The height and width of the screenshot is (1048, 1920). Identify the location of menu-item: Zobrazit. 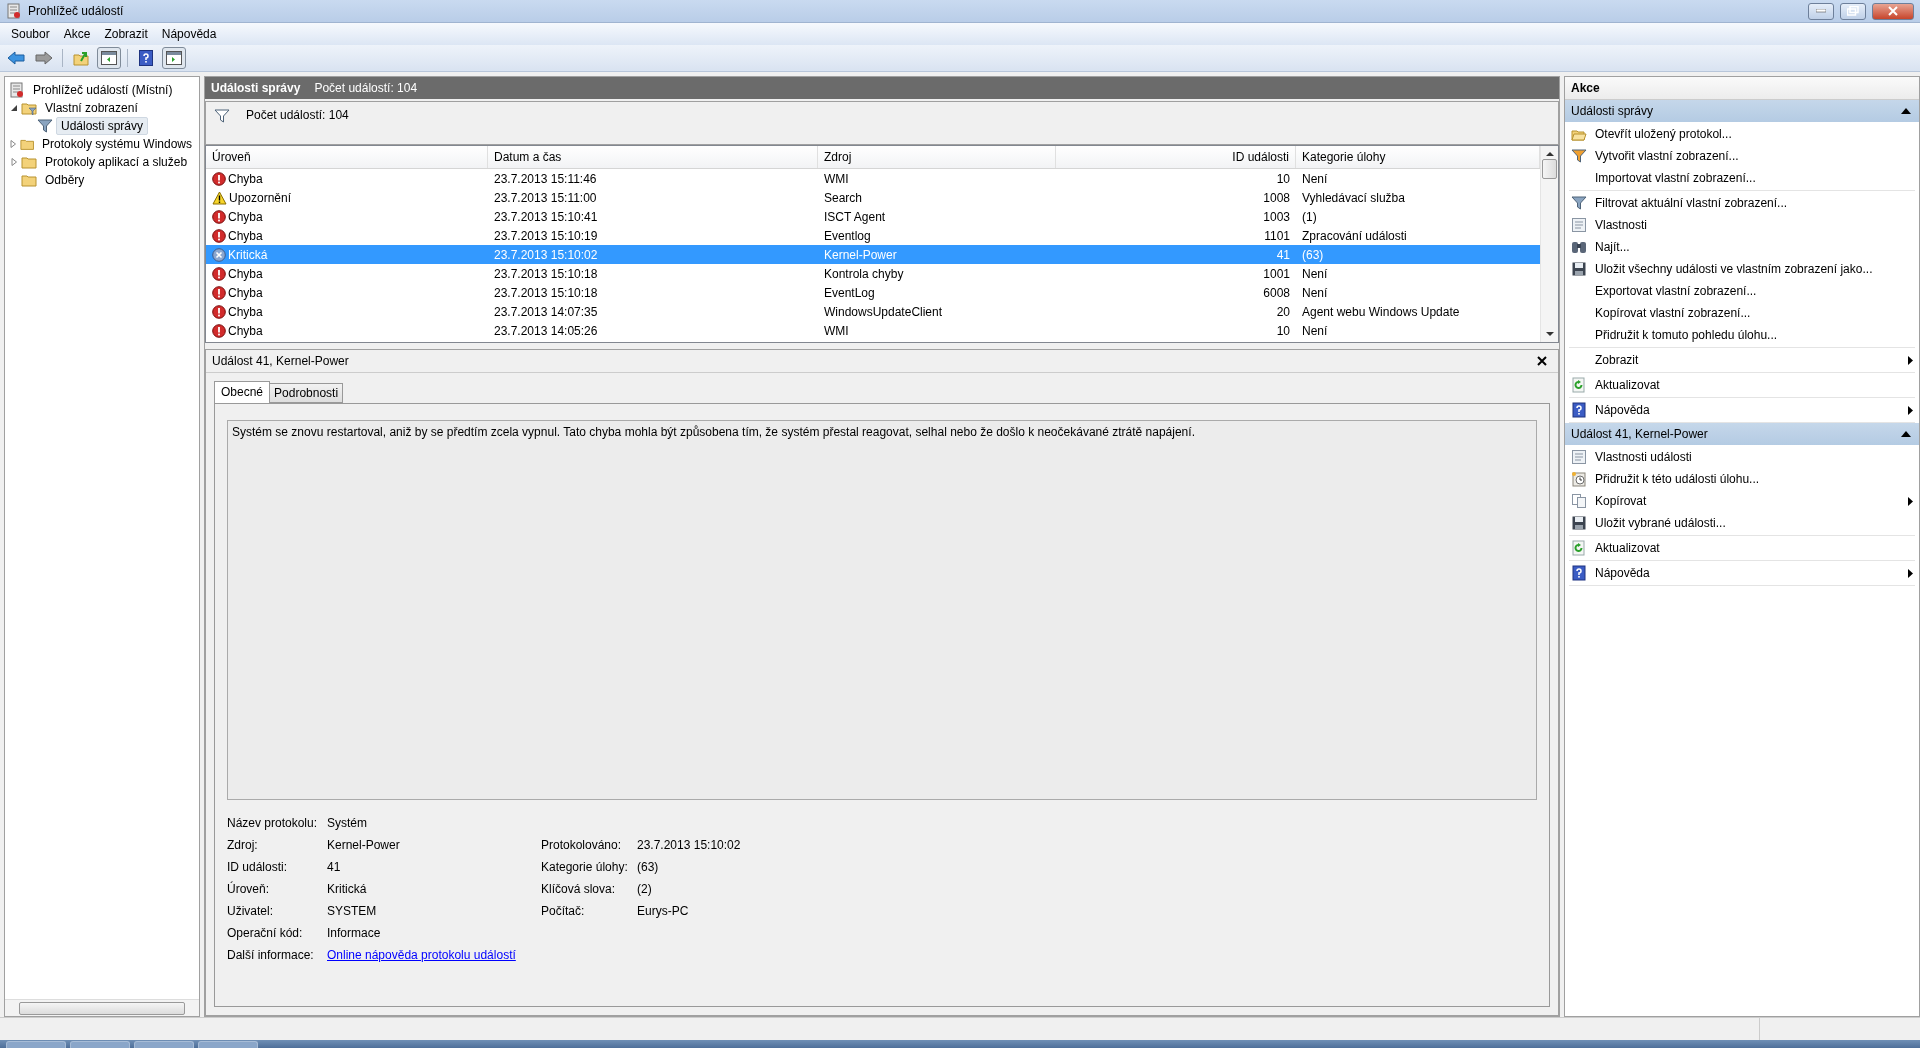
(126, 34).